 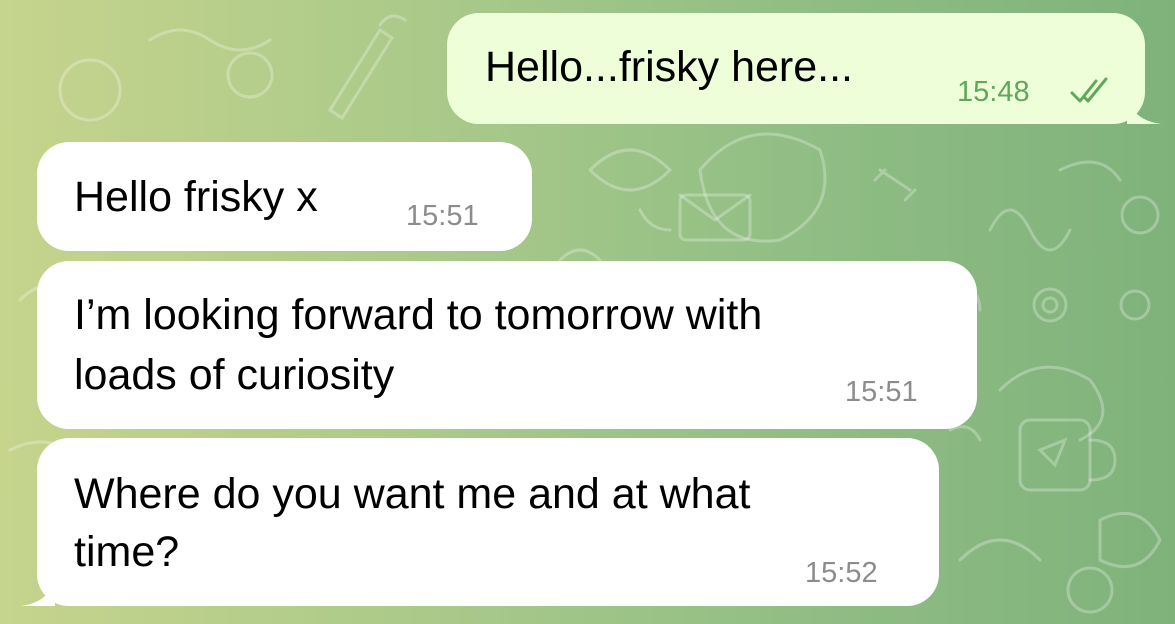 What do you see at coordinates (412, 494) in the screenshot?
I see `message-text: Where do you want me and at what` at bounding box center [412, 494].